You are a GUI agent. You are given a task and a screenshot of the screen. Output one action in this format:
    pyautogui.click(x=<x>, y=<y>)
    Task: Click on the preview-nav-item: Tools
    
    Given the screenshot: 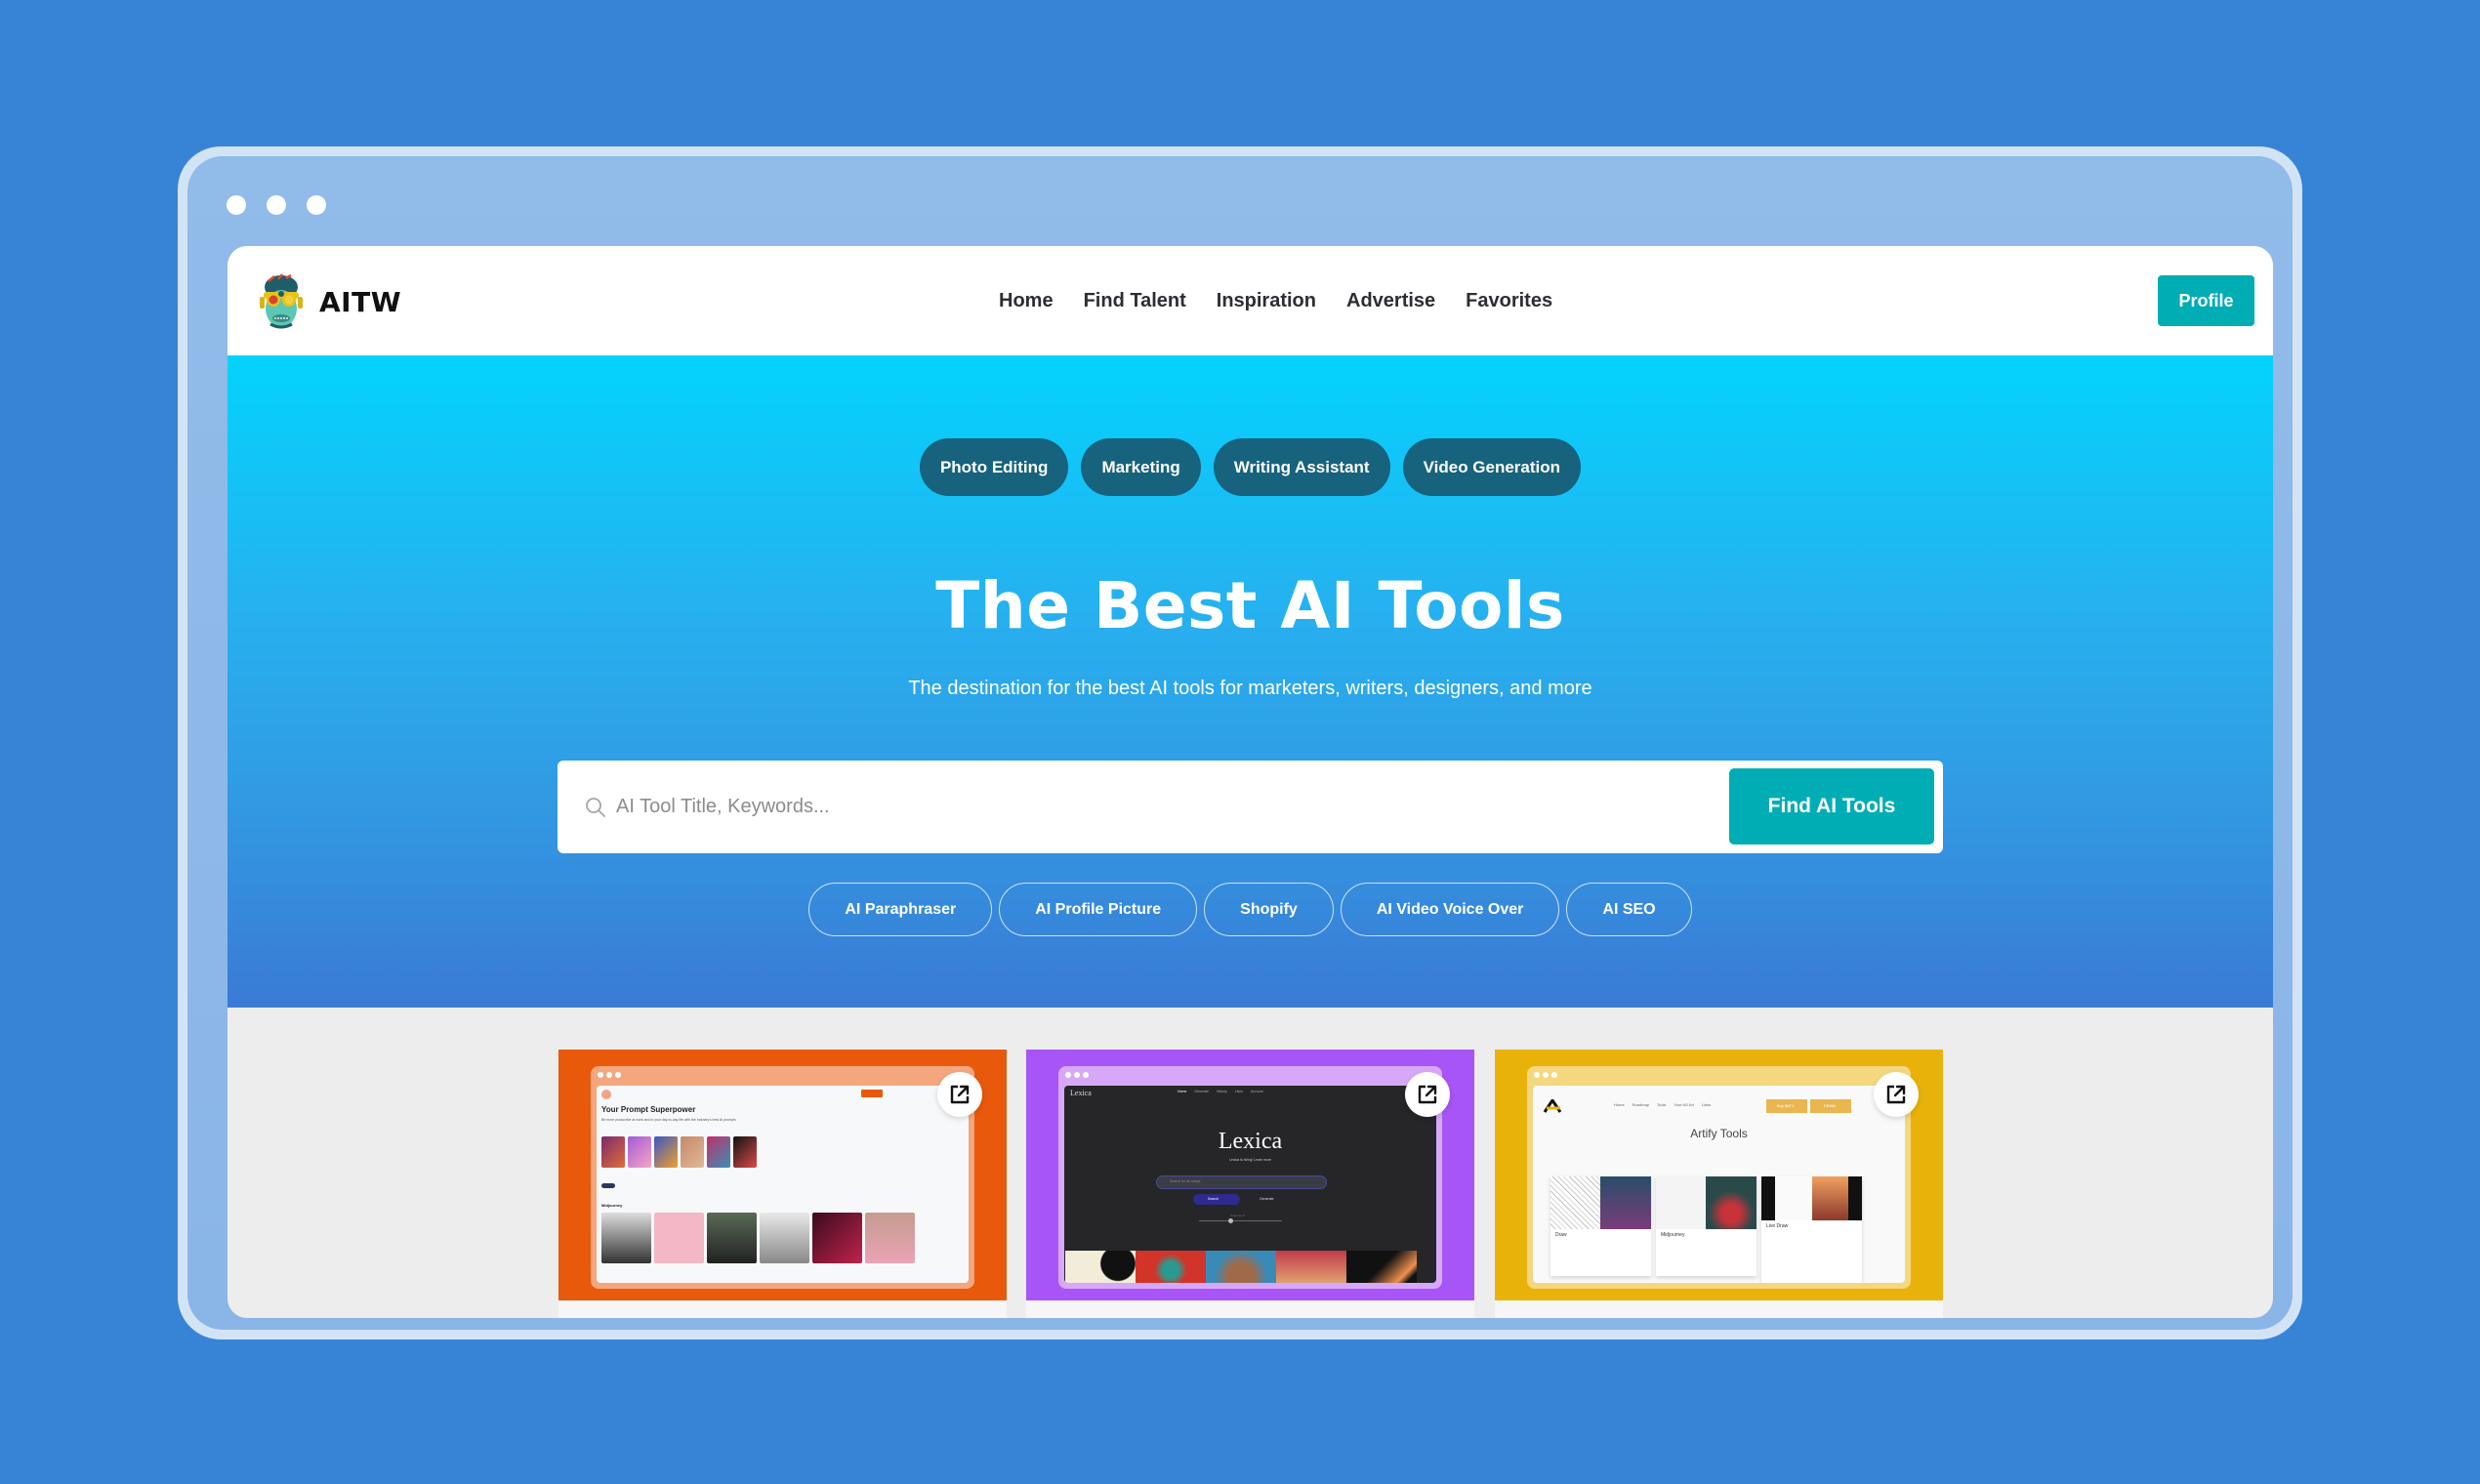 What is the action you would take?
    pyautogui.click(x=1662, y=1104)
    